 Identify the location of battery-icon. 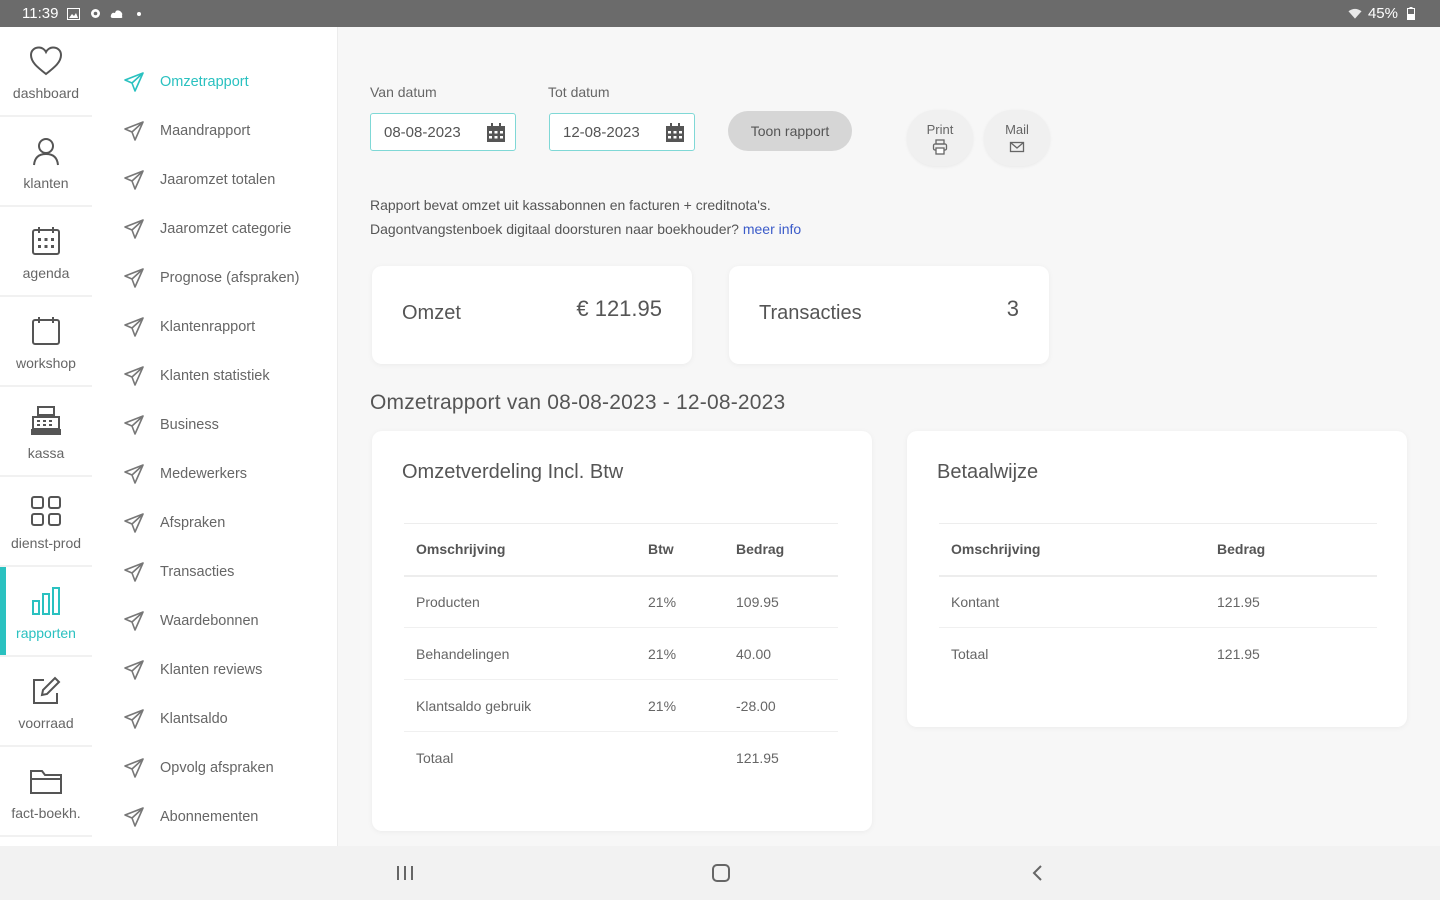
(1411, 14).